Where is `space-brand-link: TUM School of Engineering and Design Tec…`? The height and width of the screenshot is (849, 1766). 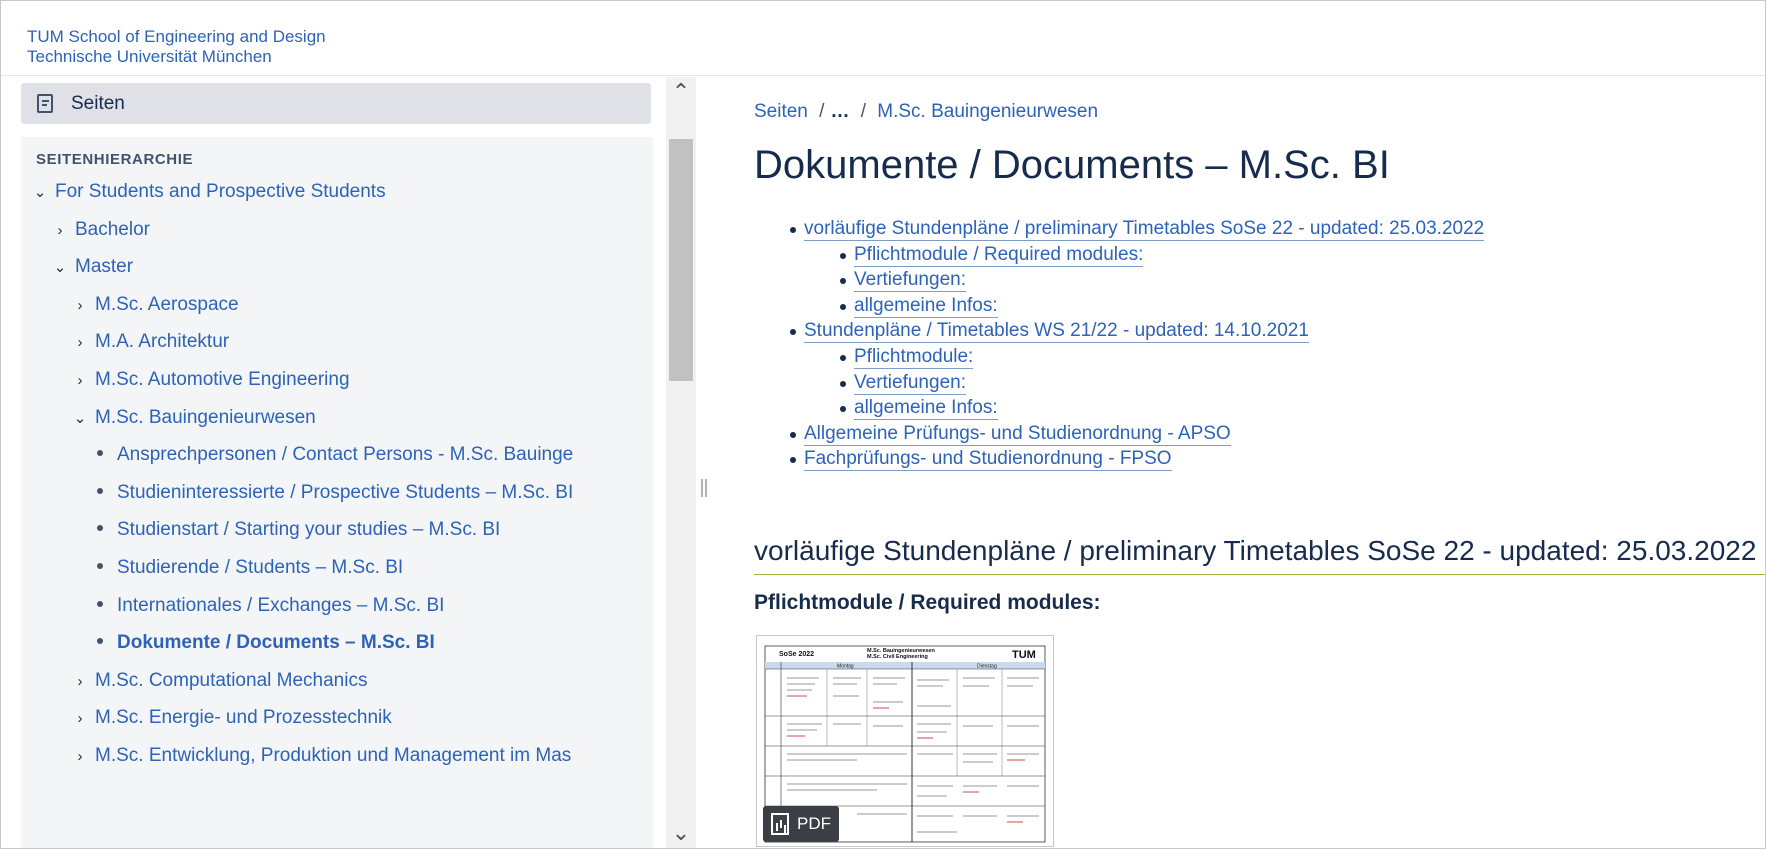 space-brand-link: TUM School of Engineering and Design Tec… is located at coordinates (176, 47).